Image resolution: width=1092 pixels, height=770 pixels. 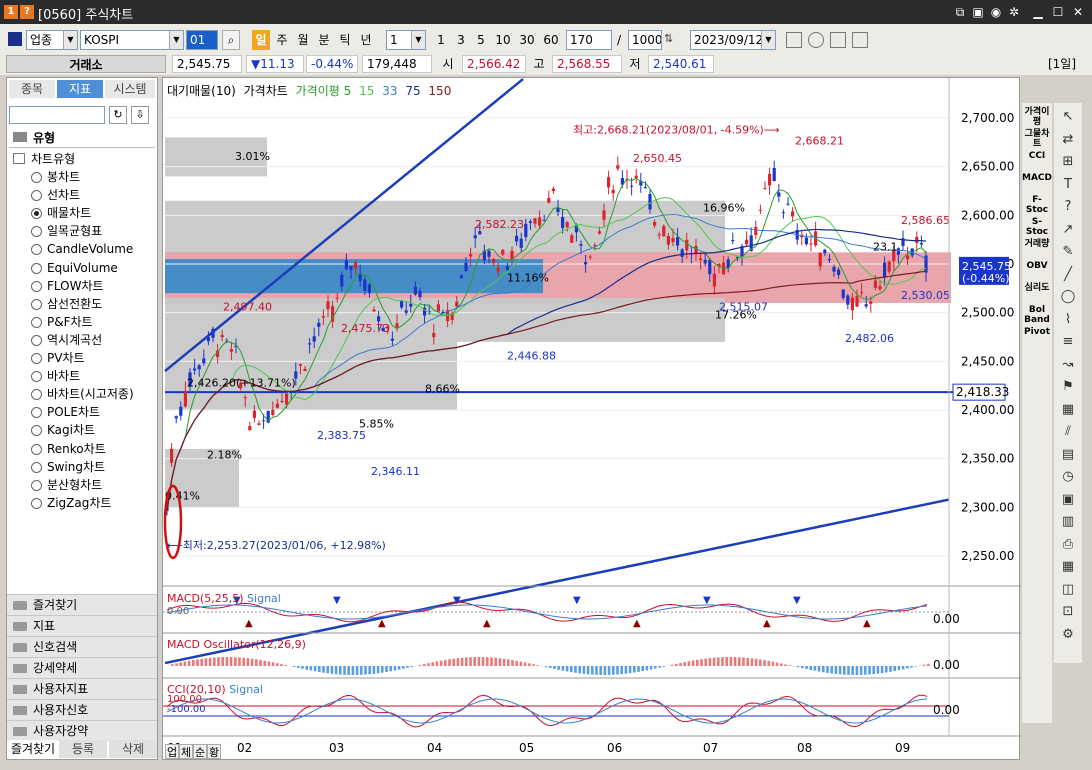 I want to click on indicator-shortcut: 가격이평, so click(x=1037, y=117).